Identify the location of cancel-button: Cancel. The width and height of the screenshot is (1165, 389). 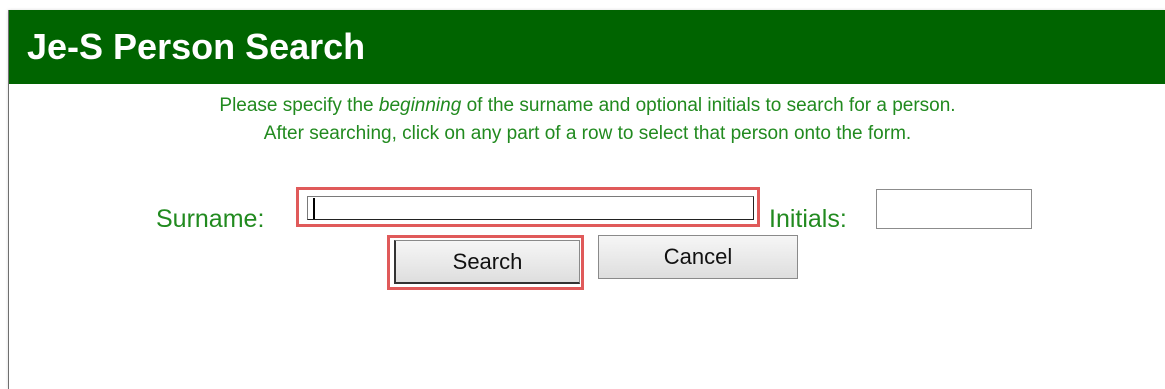
(698, 257).